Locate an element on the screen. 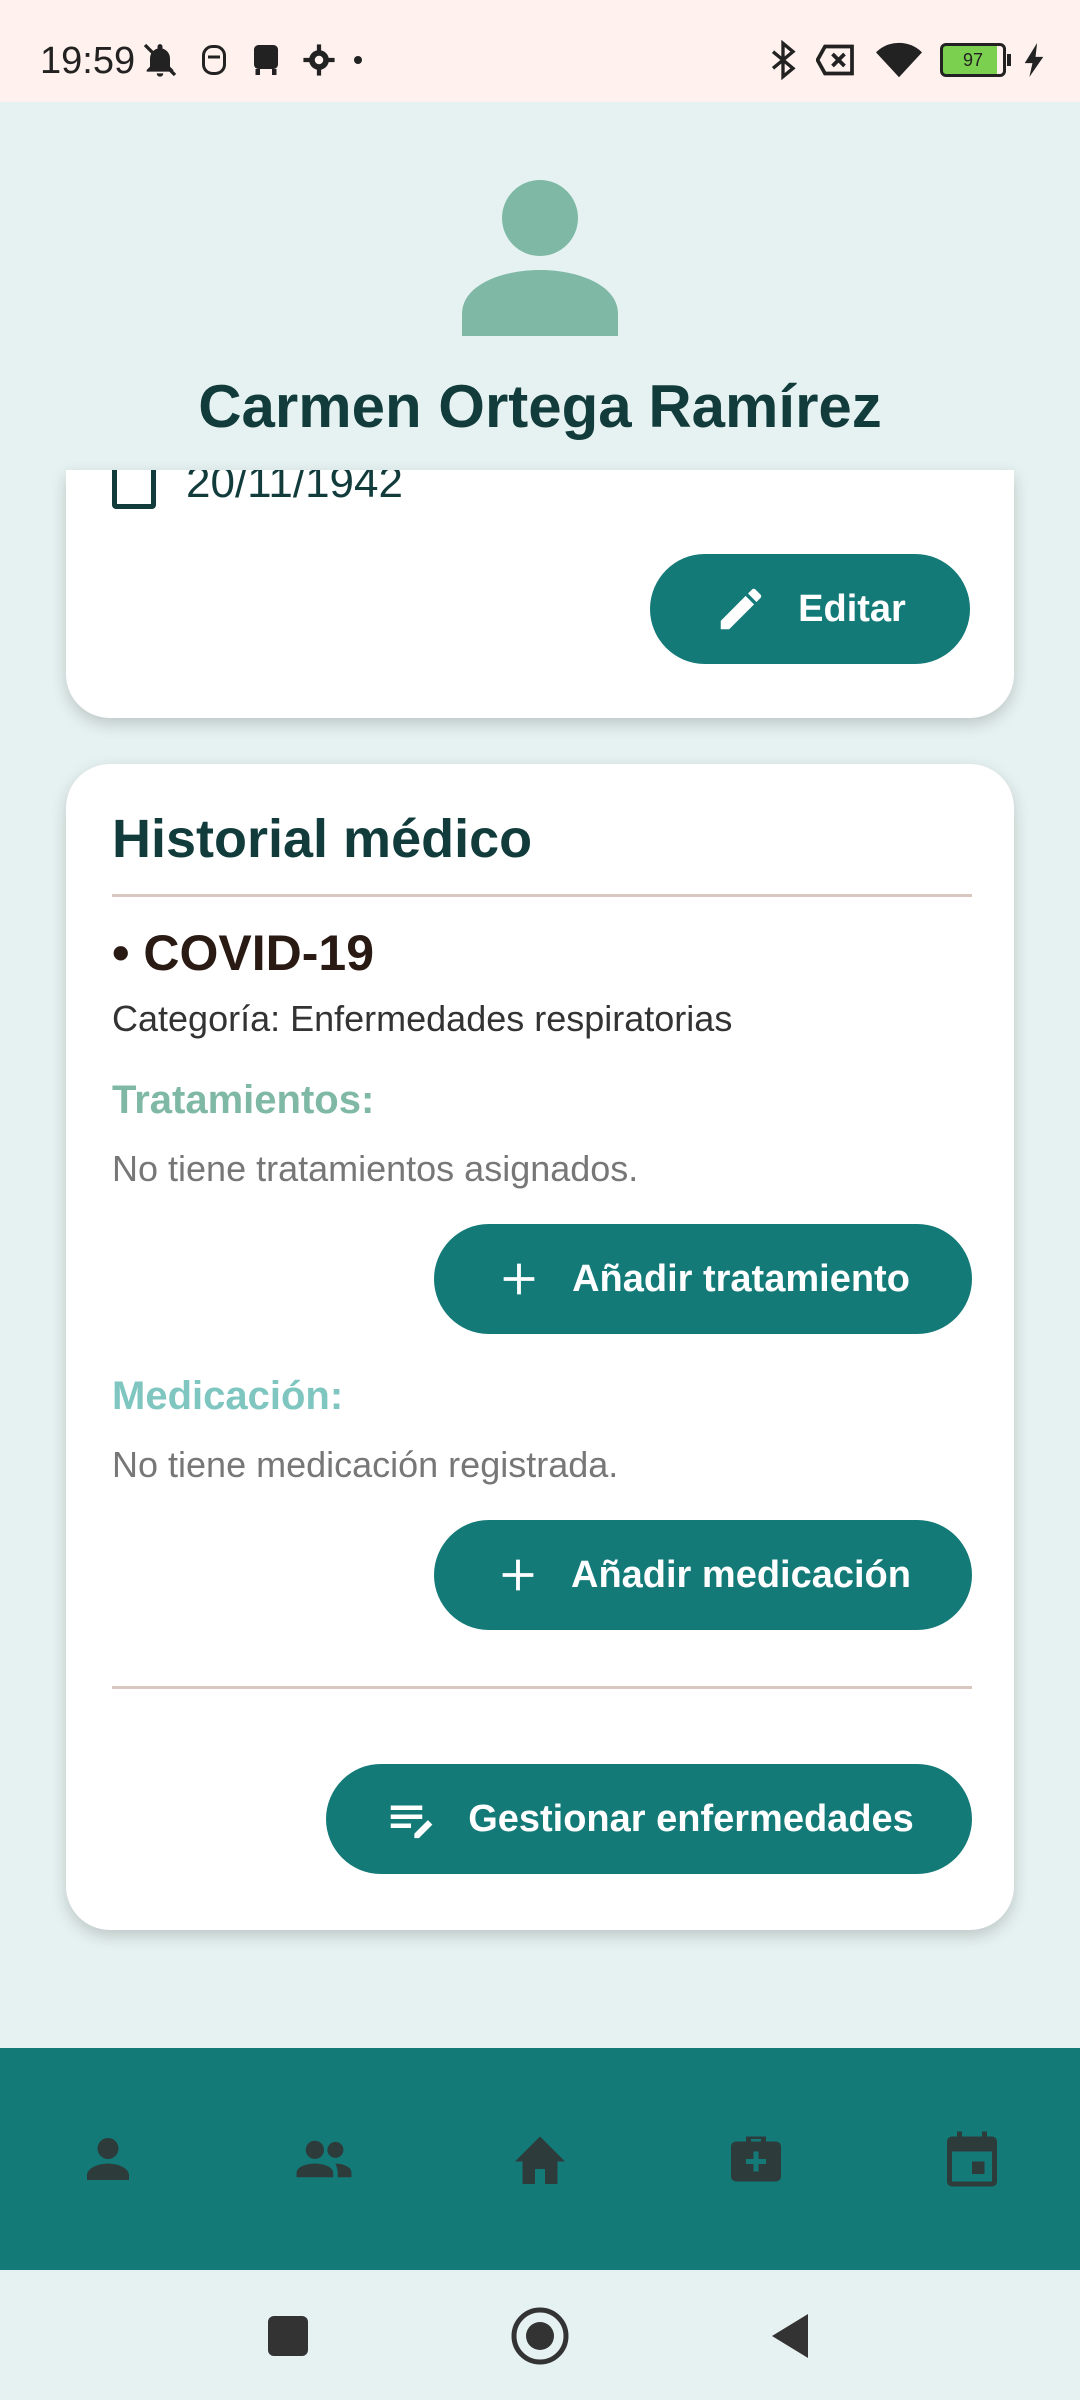  nav-contacts is located at coordinates (324, 2159).